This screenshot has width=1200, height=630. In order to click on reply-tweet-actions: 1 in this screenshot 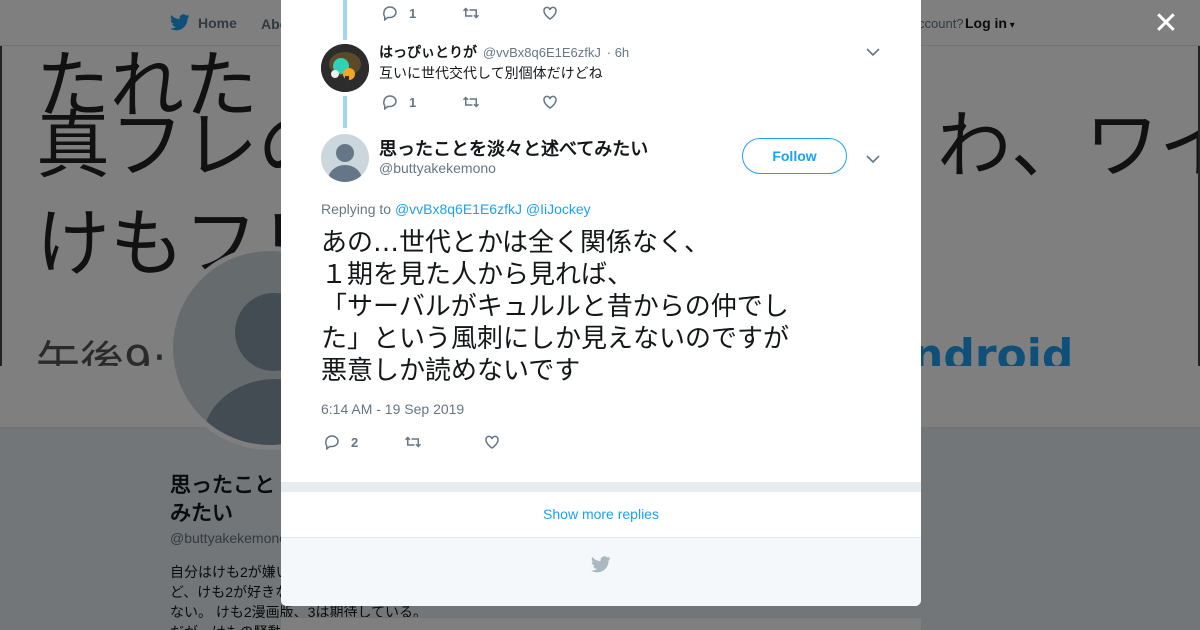, I will do `click(470, 102)`.